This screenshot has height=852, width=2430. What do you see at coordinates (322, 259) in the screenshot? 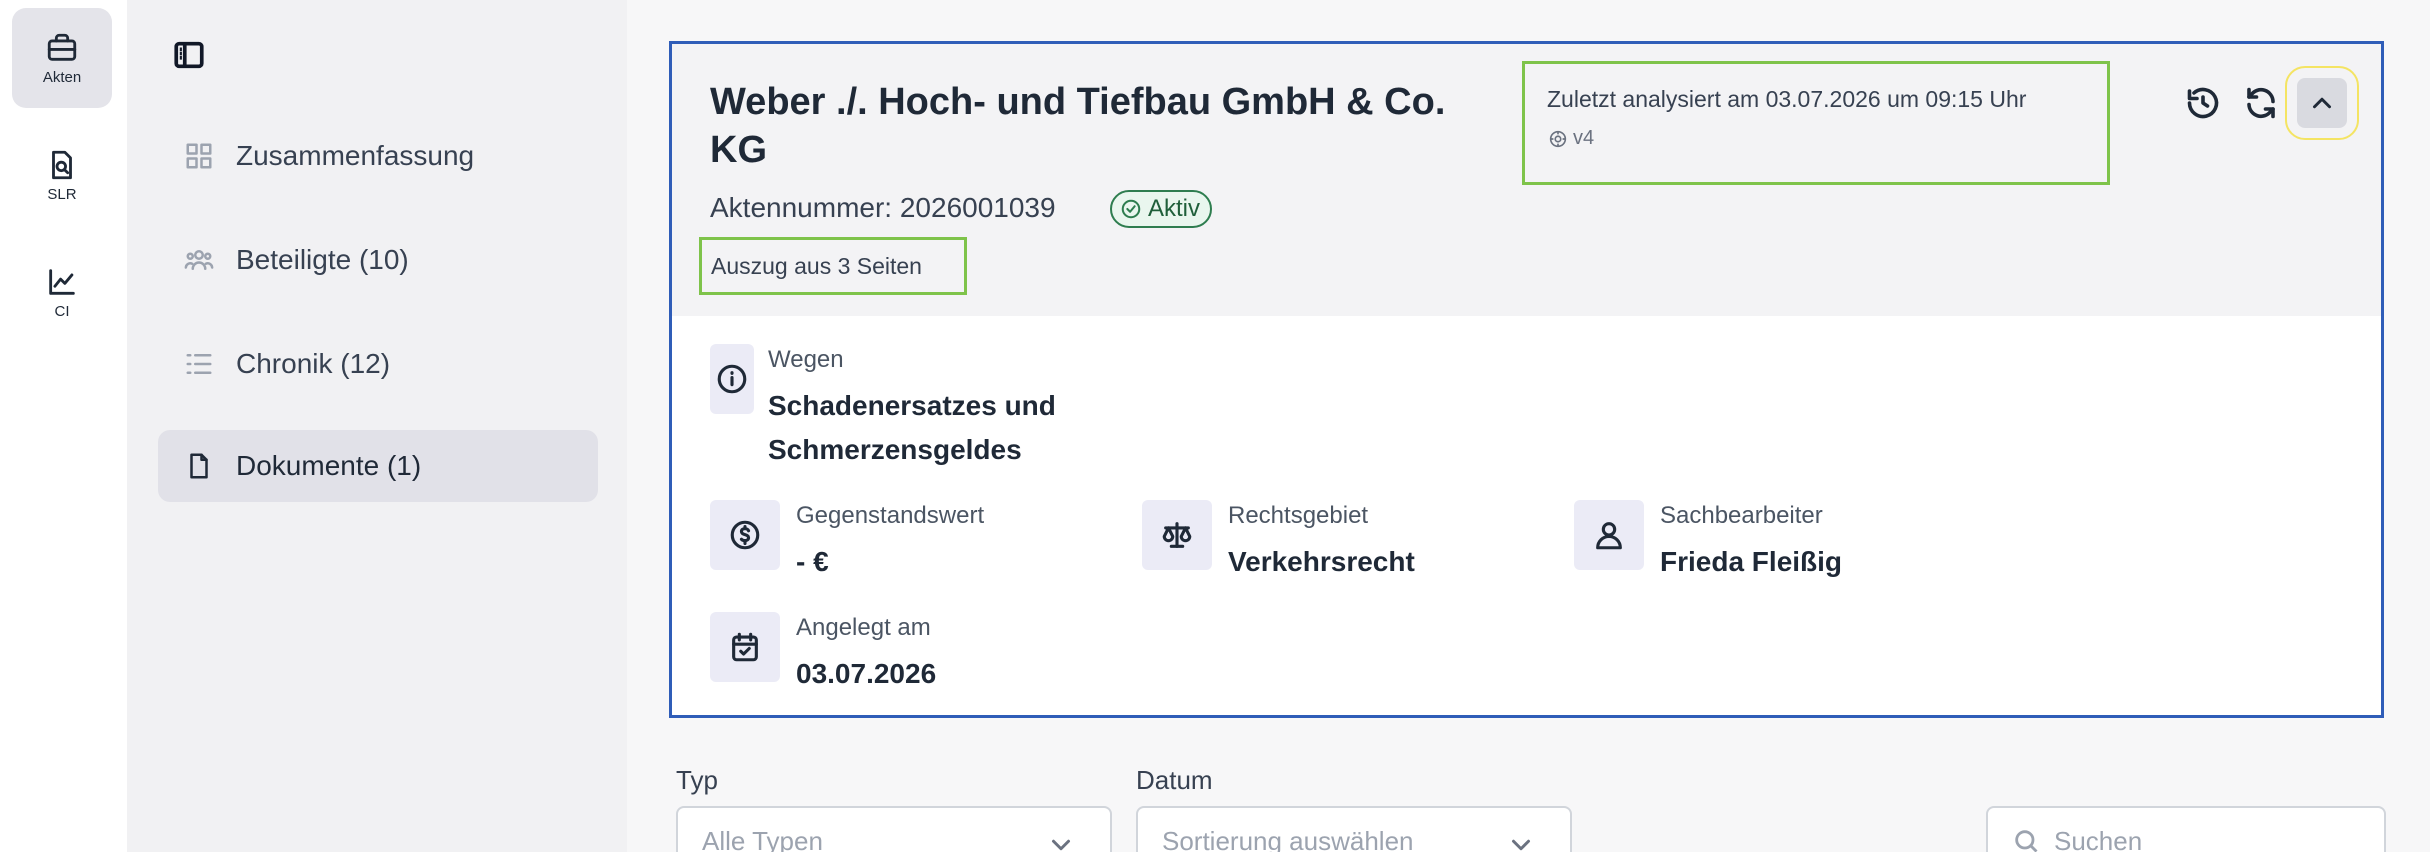
I see `sidebar-item-label: Beteiligte (10)` at bounding box center [322, 259].